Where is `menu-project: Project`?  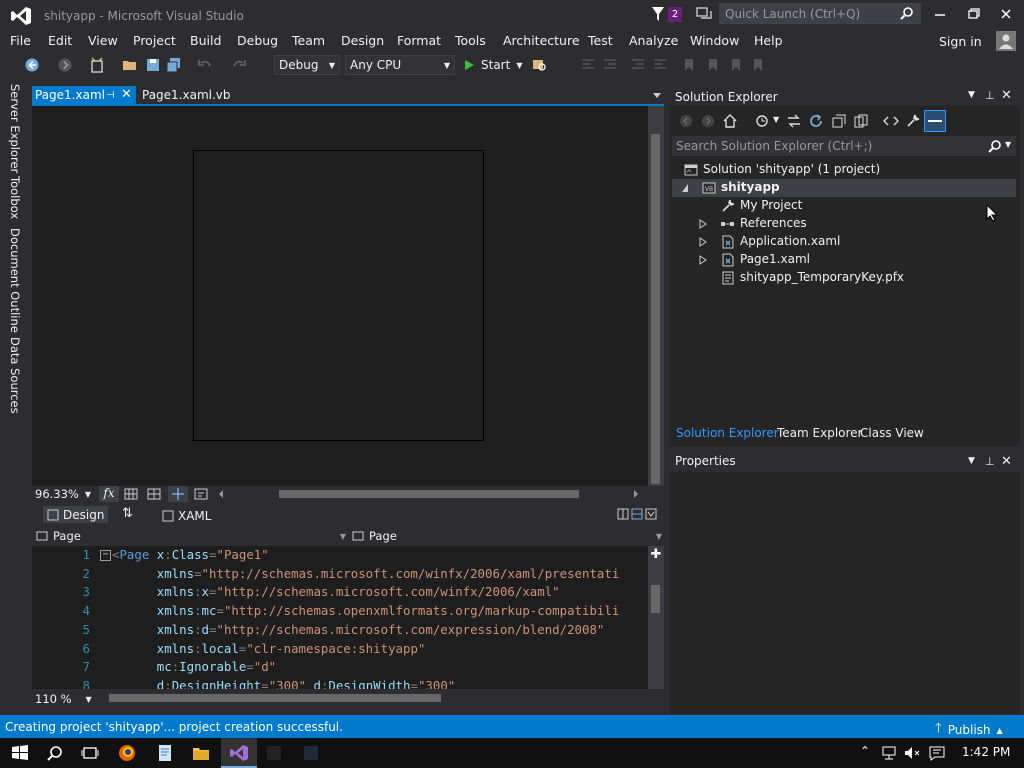 menu-project: Project is located at coordinates (154, 40).